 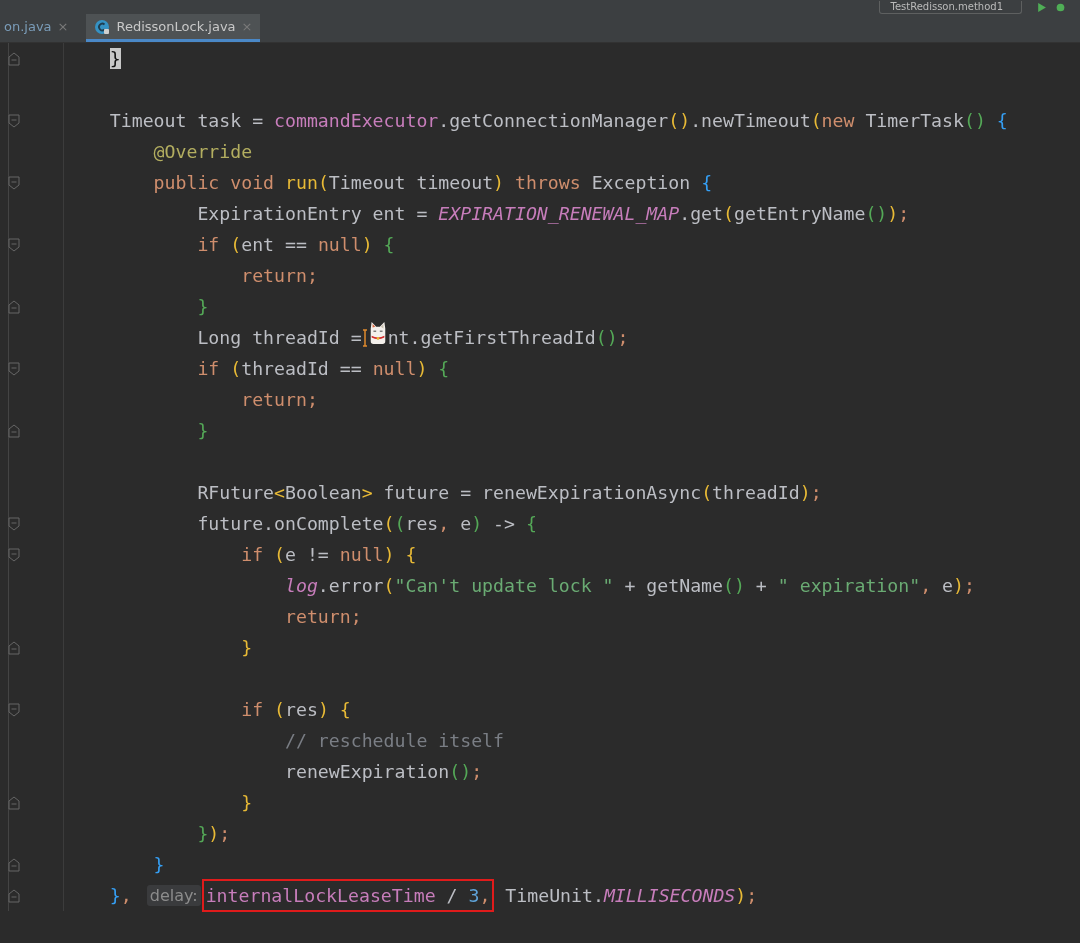 What do you see at coordinates (509, 492) in the screenshot?
I see `code-line: RFuture<Boolean> future = renewExpirationAsync(threadId);` at bounding box center [509, 492].